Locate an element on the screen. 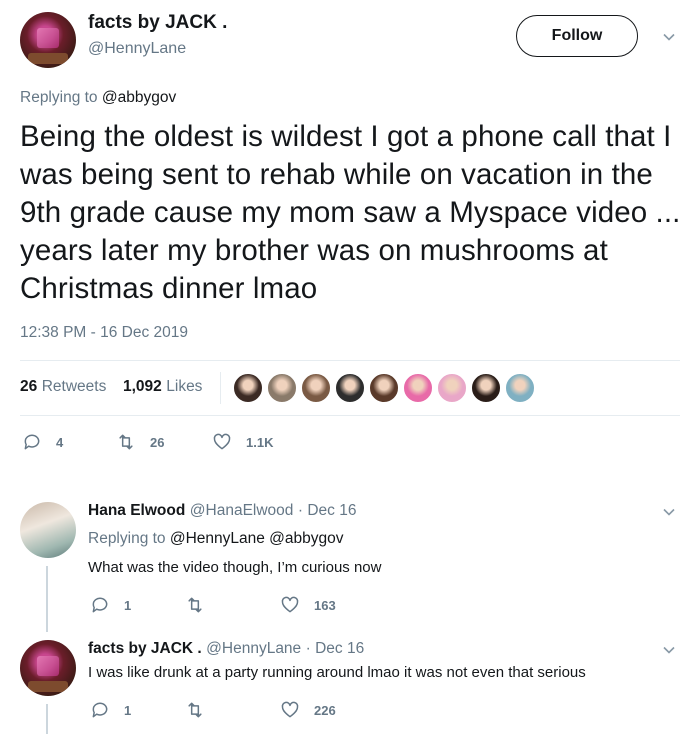 Image resolution: width=700 pixels, height=734 pixels. reply-author-handle: @HanaElwood is located at coordinates (242, 510).